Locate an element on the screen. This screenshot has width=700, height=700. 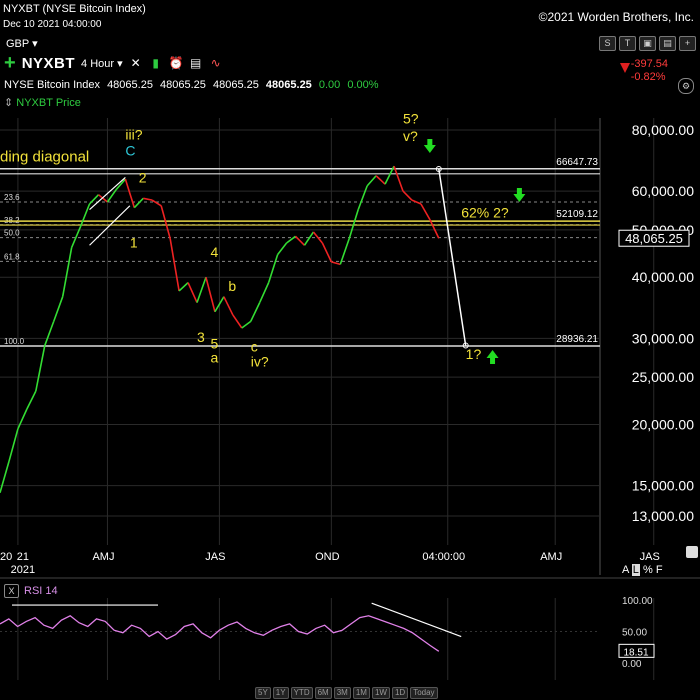
rsi-current-label: 18.51 is located at coordinates (635, 652).